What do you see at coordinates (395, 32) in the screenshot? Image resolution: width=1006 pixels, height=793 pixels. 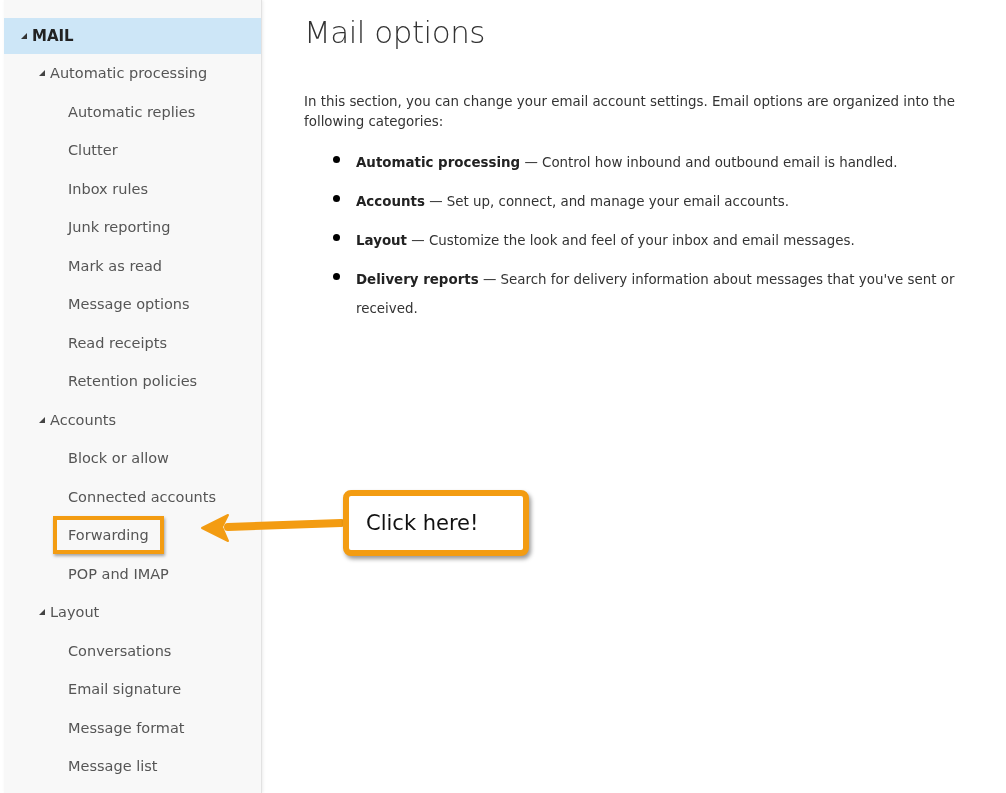 I see `page-title: Mail options` at bounding box center [395, 32].